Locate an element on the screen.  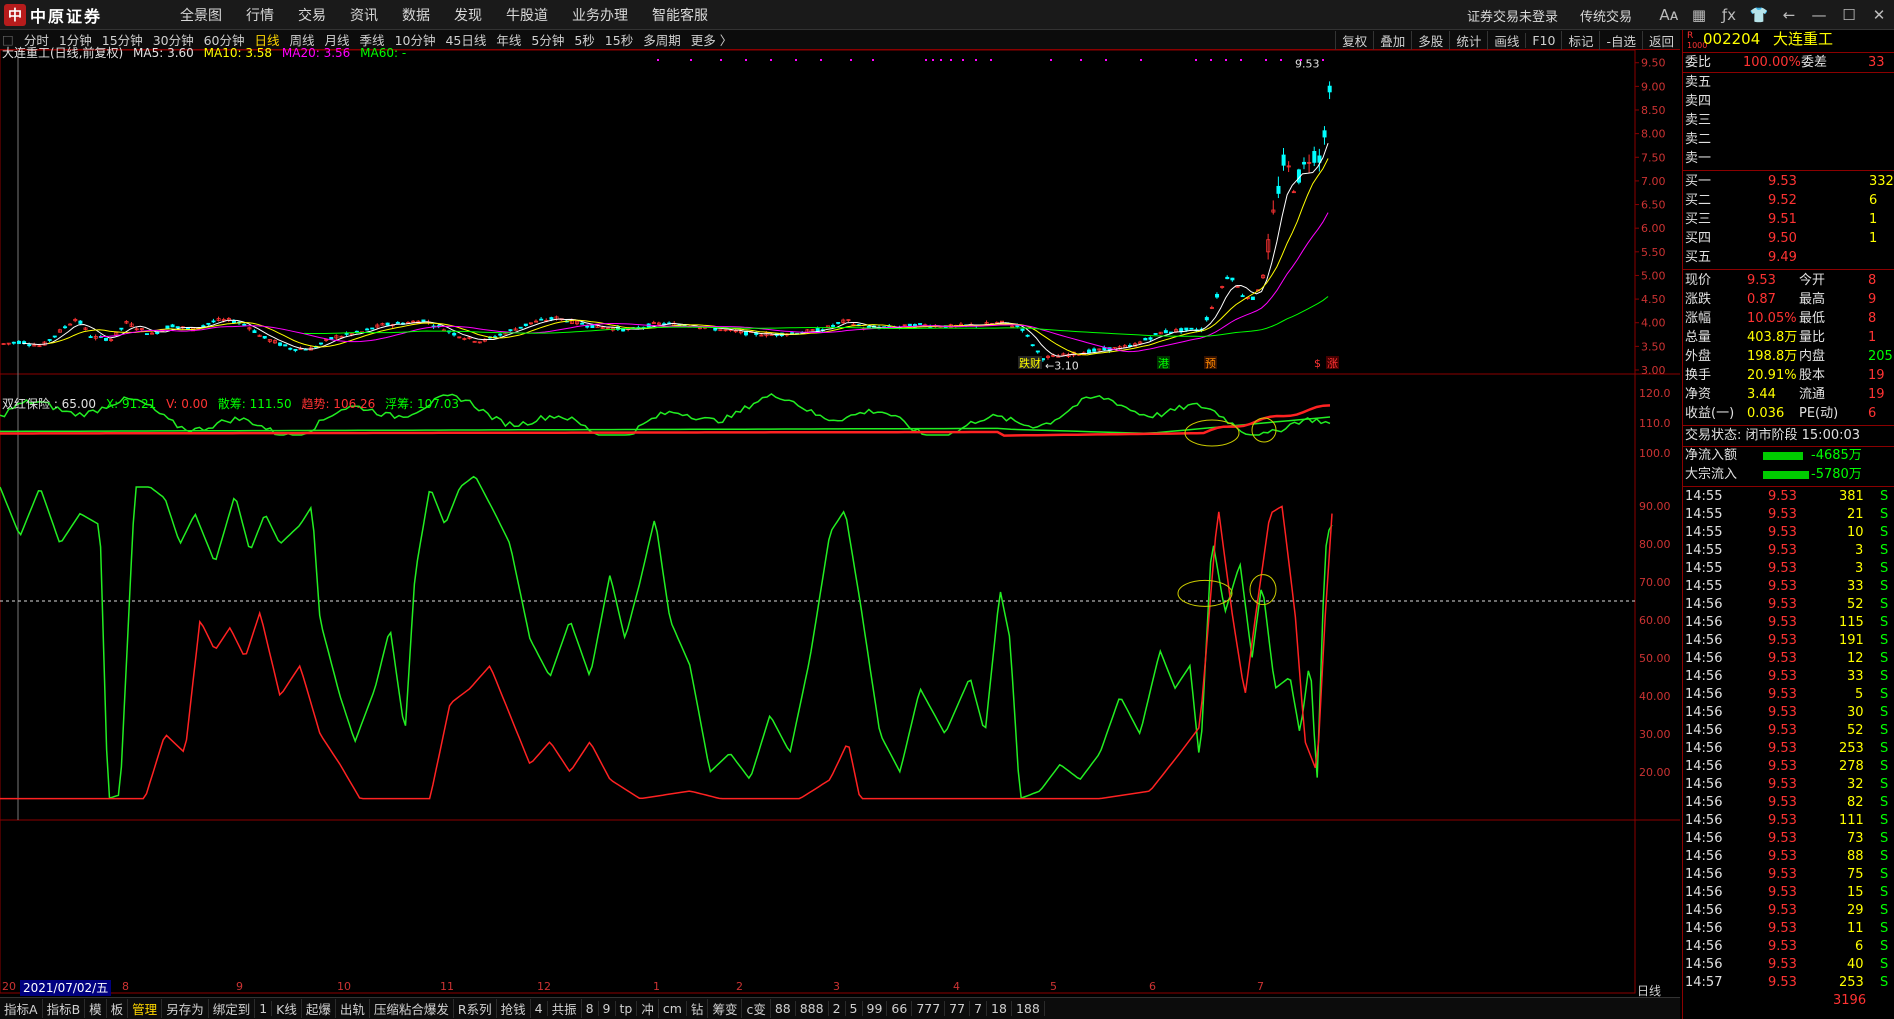
maximize-icon: ☐ is located at coordinates (1849, 15).